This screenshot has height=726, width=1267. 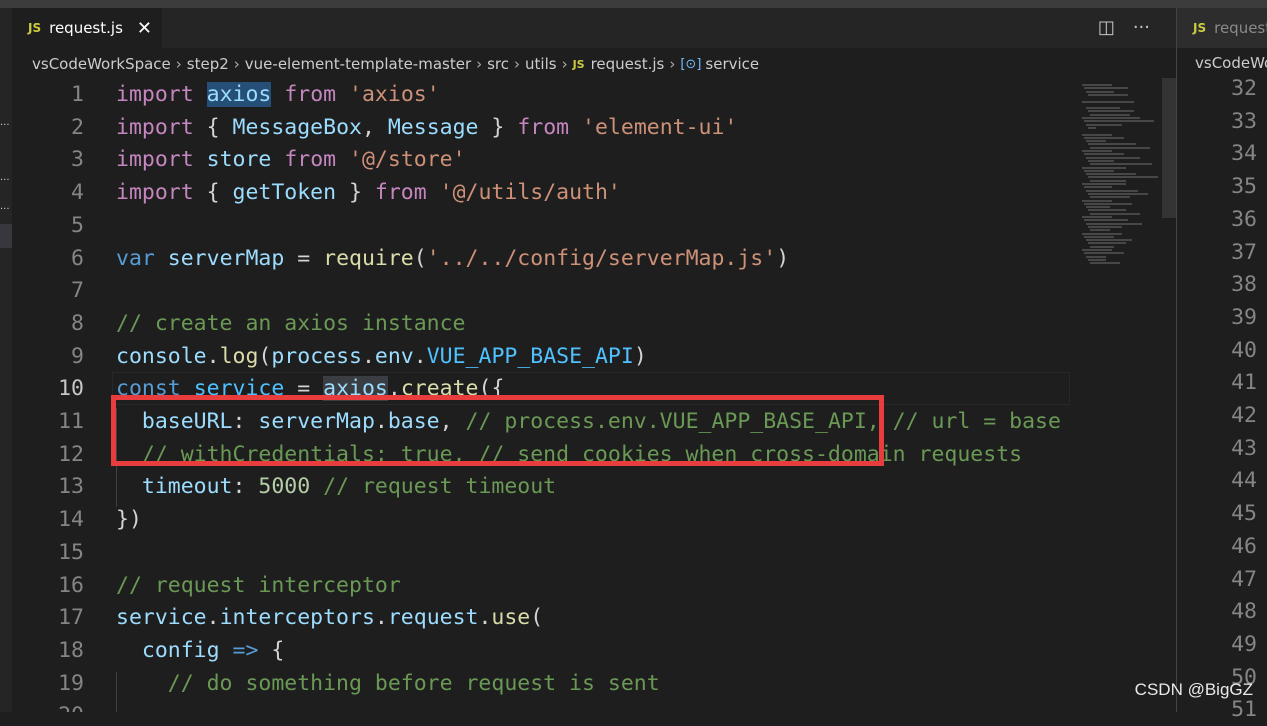 I want to click on breadcrumb-item: src, so click(x=498, y=64).